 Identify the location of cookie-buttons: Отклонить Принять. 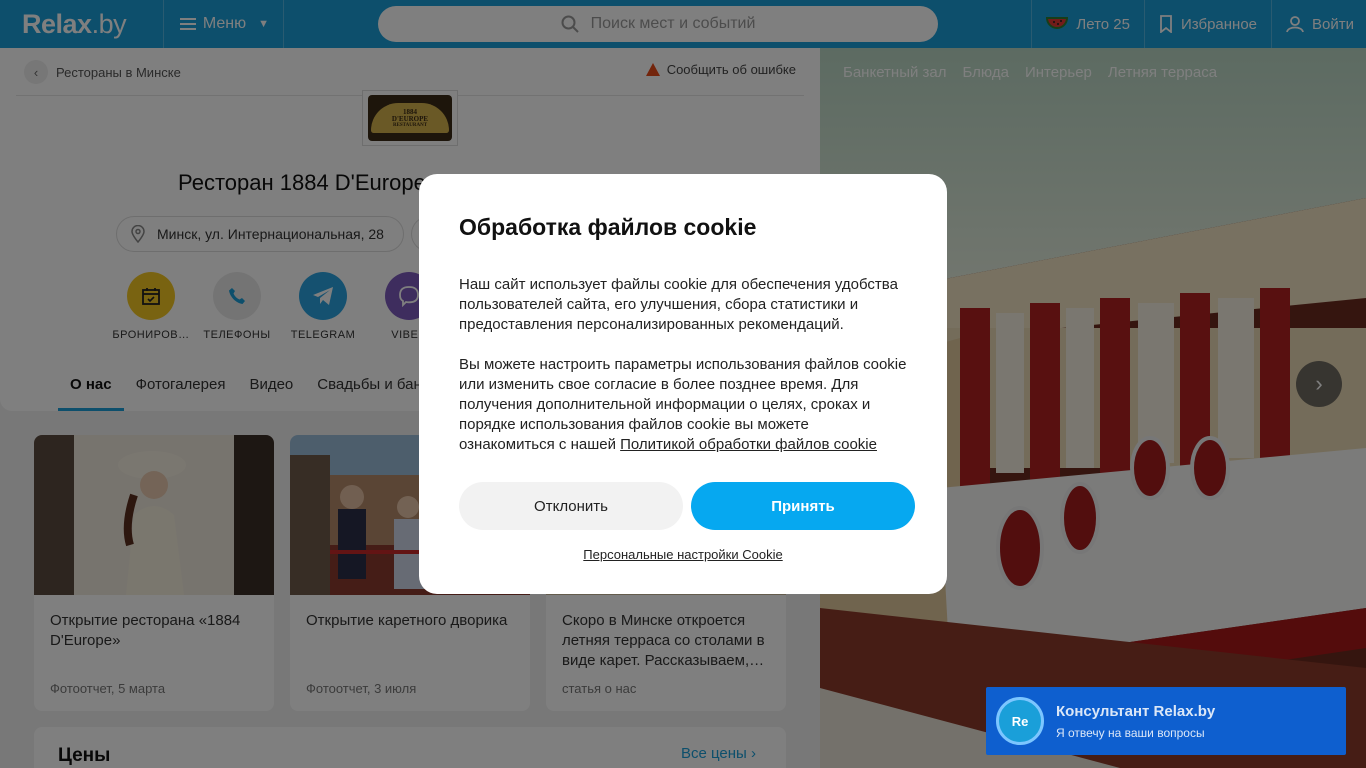
(687, 506).